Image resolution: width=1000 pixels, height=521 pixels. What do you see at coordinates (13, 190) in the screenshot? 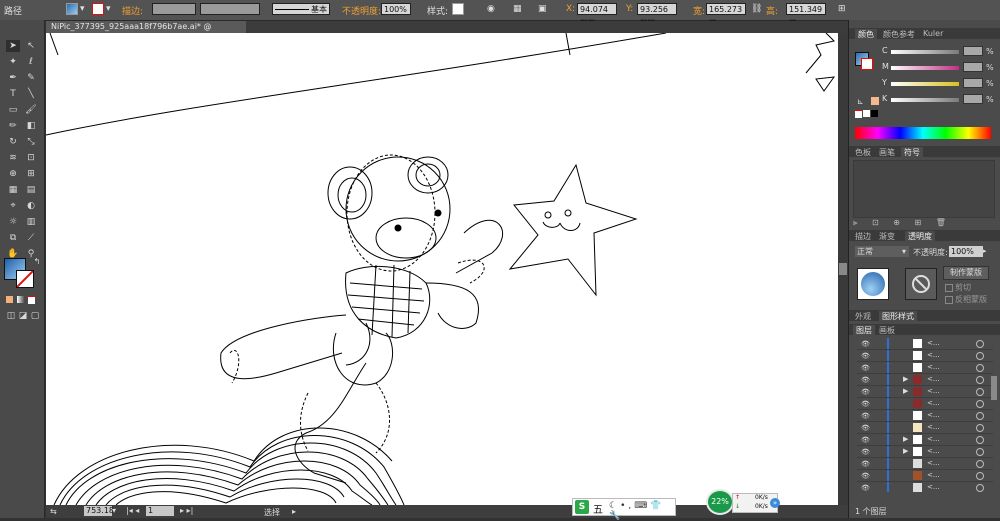
I see `mesh-tool-icon: ▦` at bounding box center [13, 190].